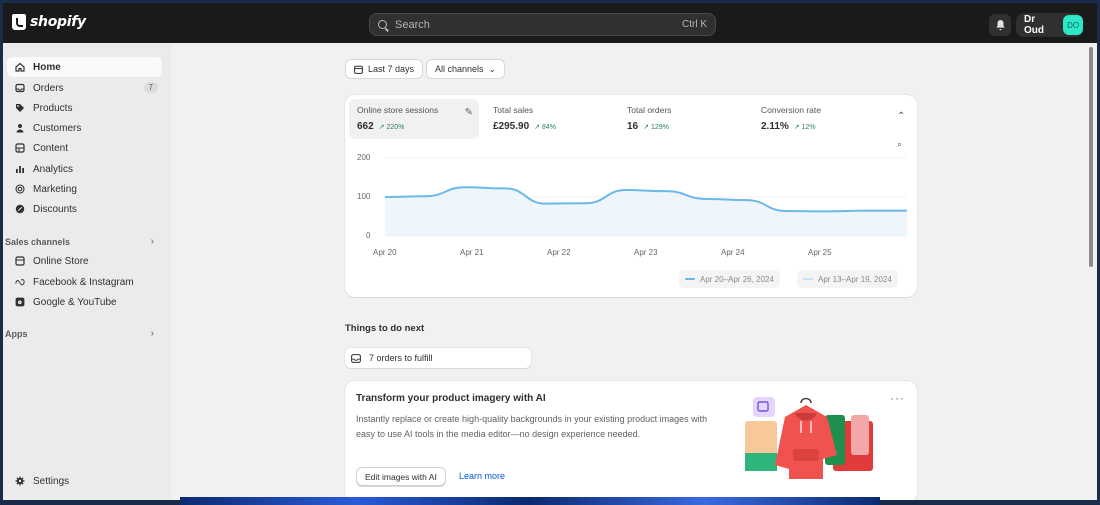 This screenshot has width=1100, height=505. Describe the element at coordinates (899, 144) in the screenshot. I see `zoom-icon: ⌕` at that location.